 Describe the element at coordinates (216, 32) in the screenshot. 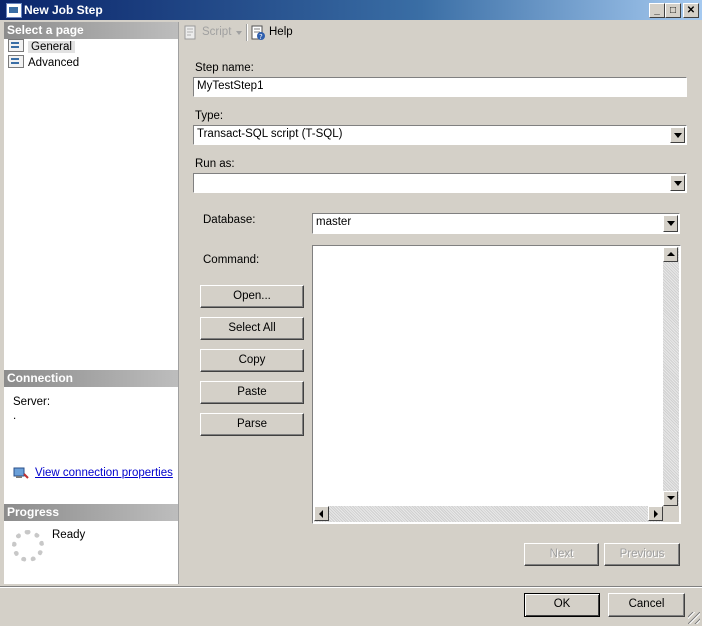

I see `script-button: Script` at that location.